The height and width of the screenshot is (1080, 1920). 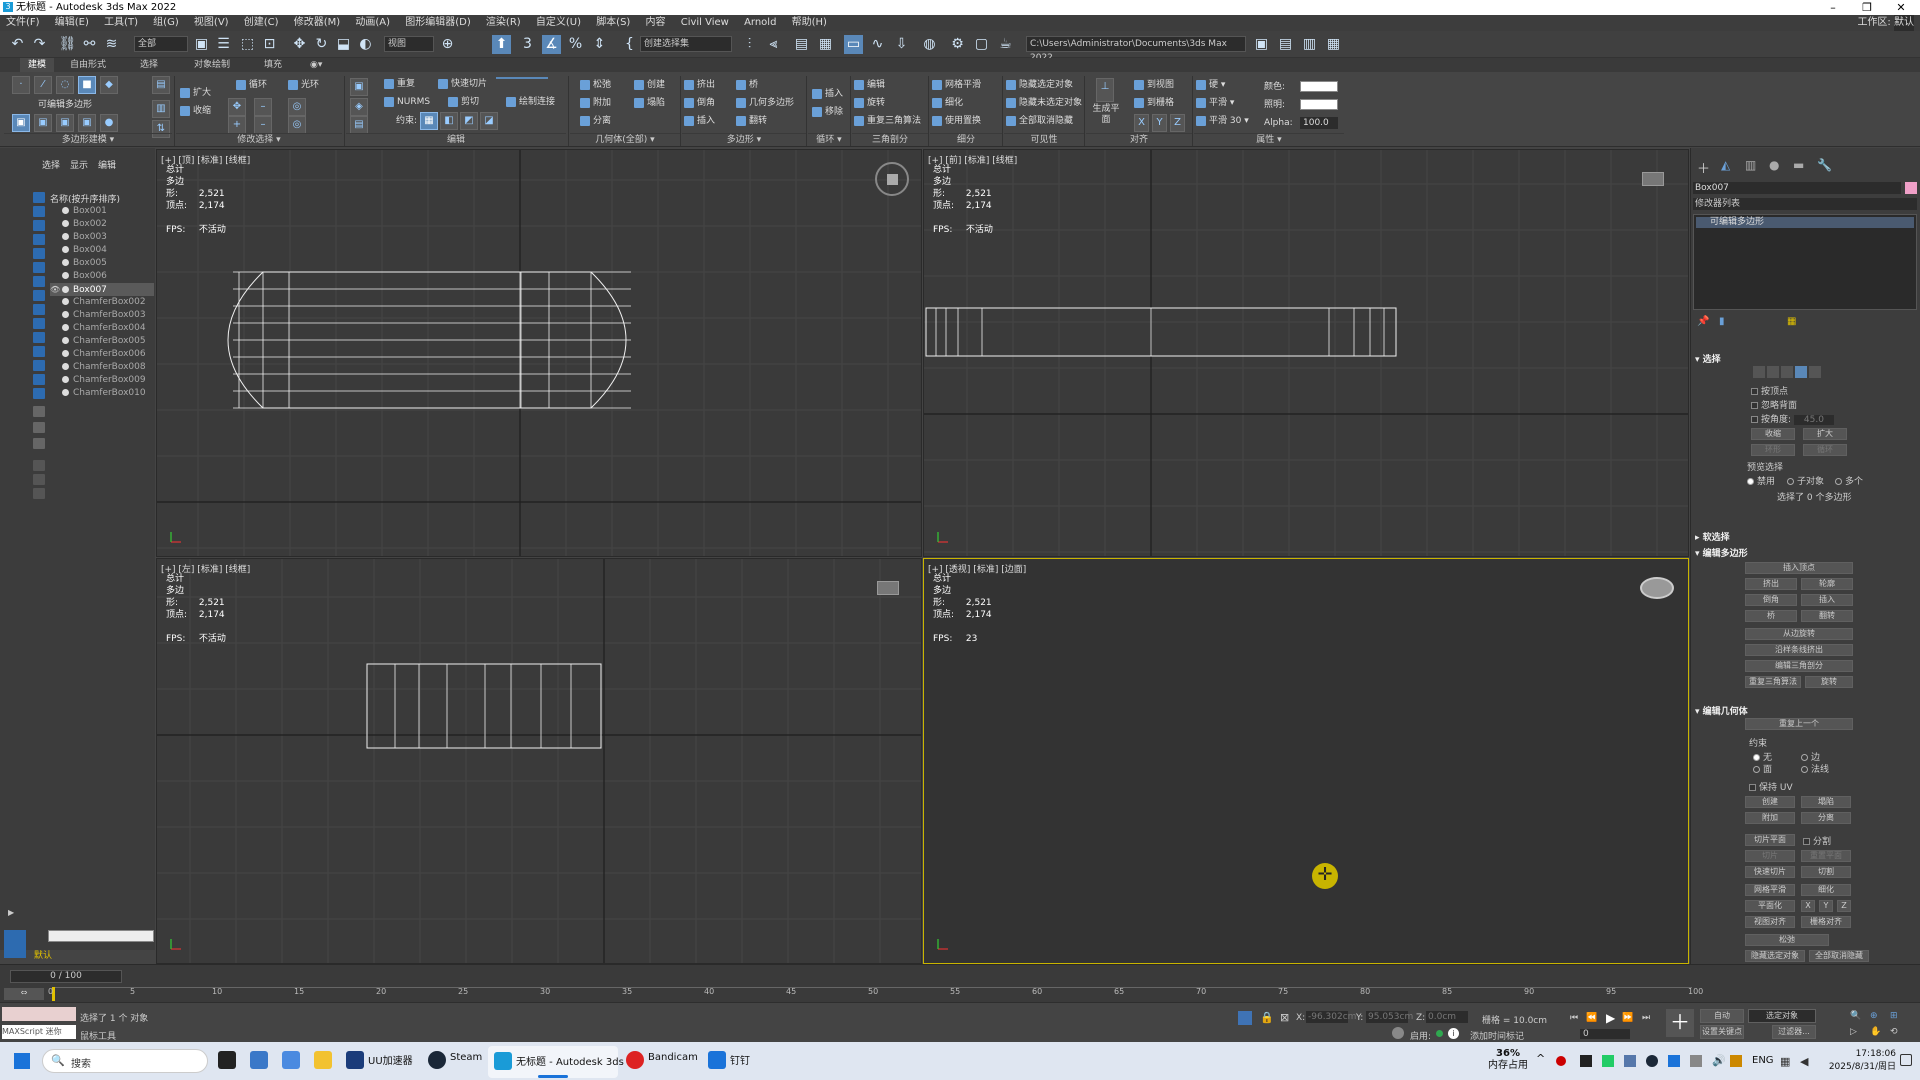 I want to click on funnel-icon, so click(x=39, y=465).